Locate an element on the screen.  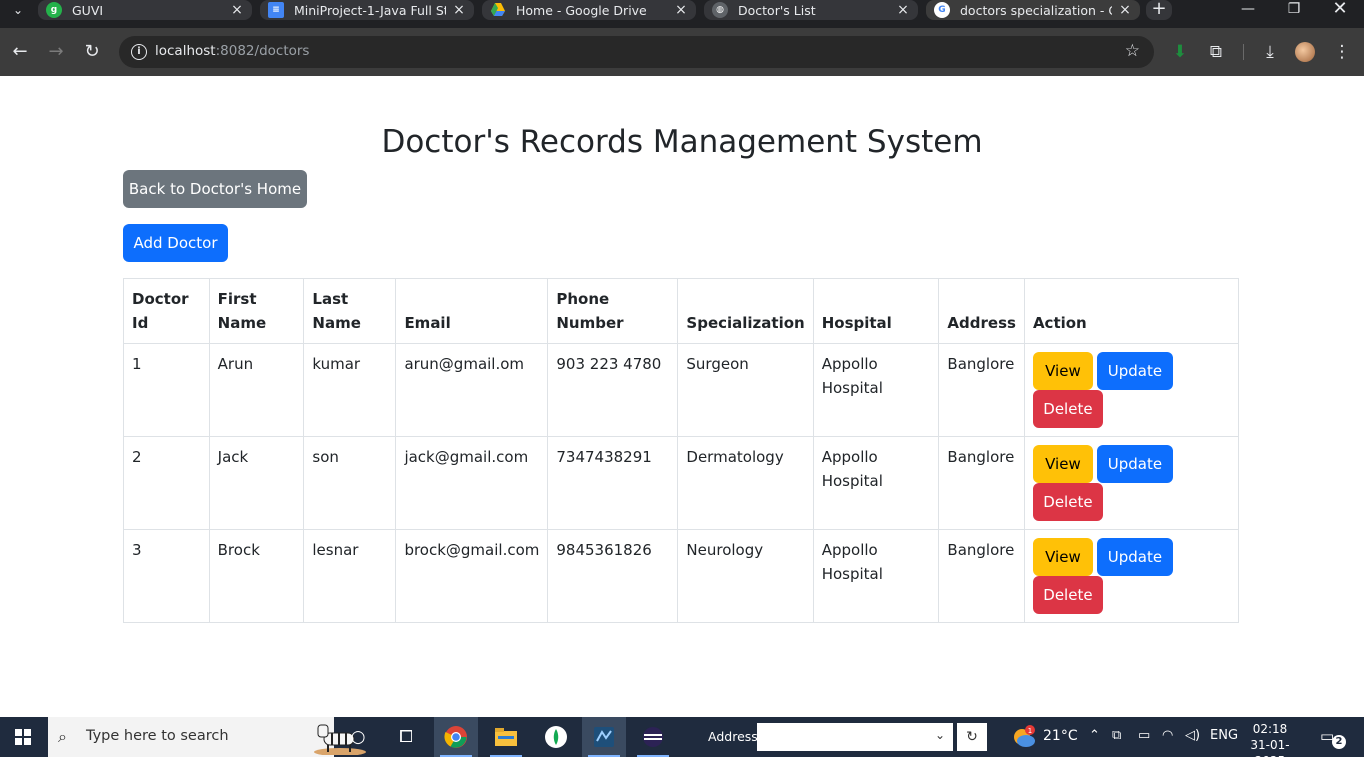
battery-icon: ▭ is located at coordinates (1144, 735).